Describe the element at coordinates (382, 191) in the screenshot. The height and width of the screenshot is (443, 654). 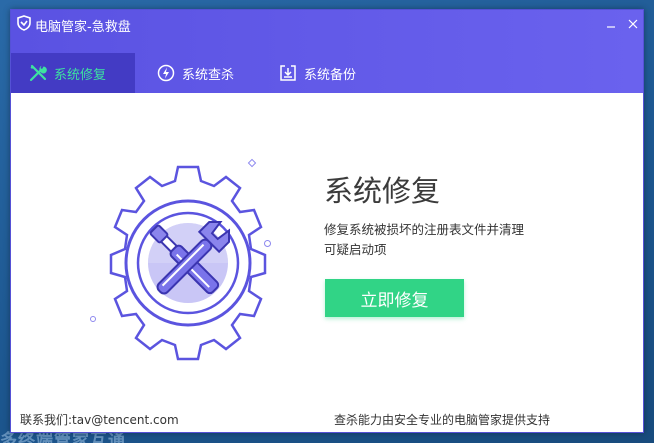
I see `page-title: 系统修复` at that location.